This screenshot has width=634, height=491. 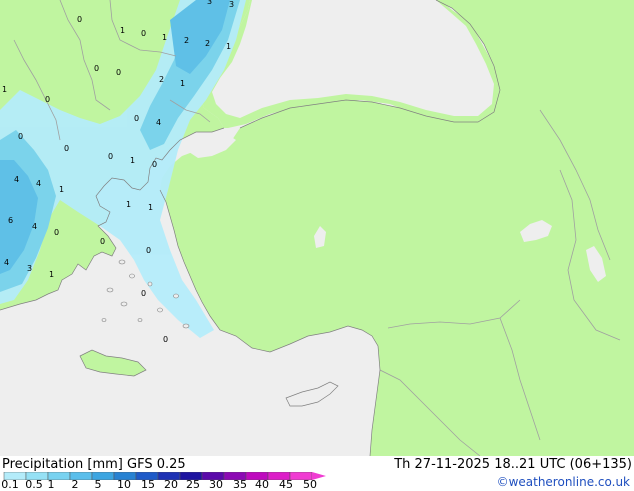 What do you see at coordinates (563, 482) in the screenshot?
I see `credit-link: ©weatheronline.co.uk` at bounding box center [563, 482].